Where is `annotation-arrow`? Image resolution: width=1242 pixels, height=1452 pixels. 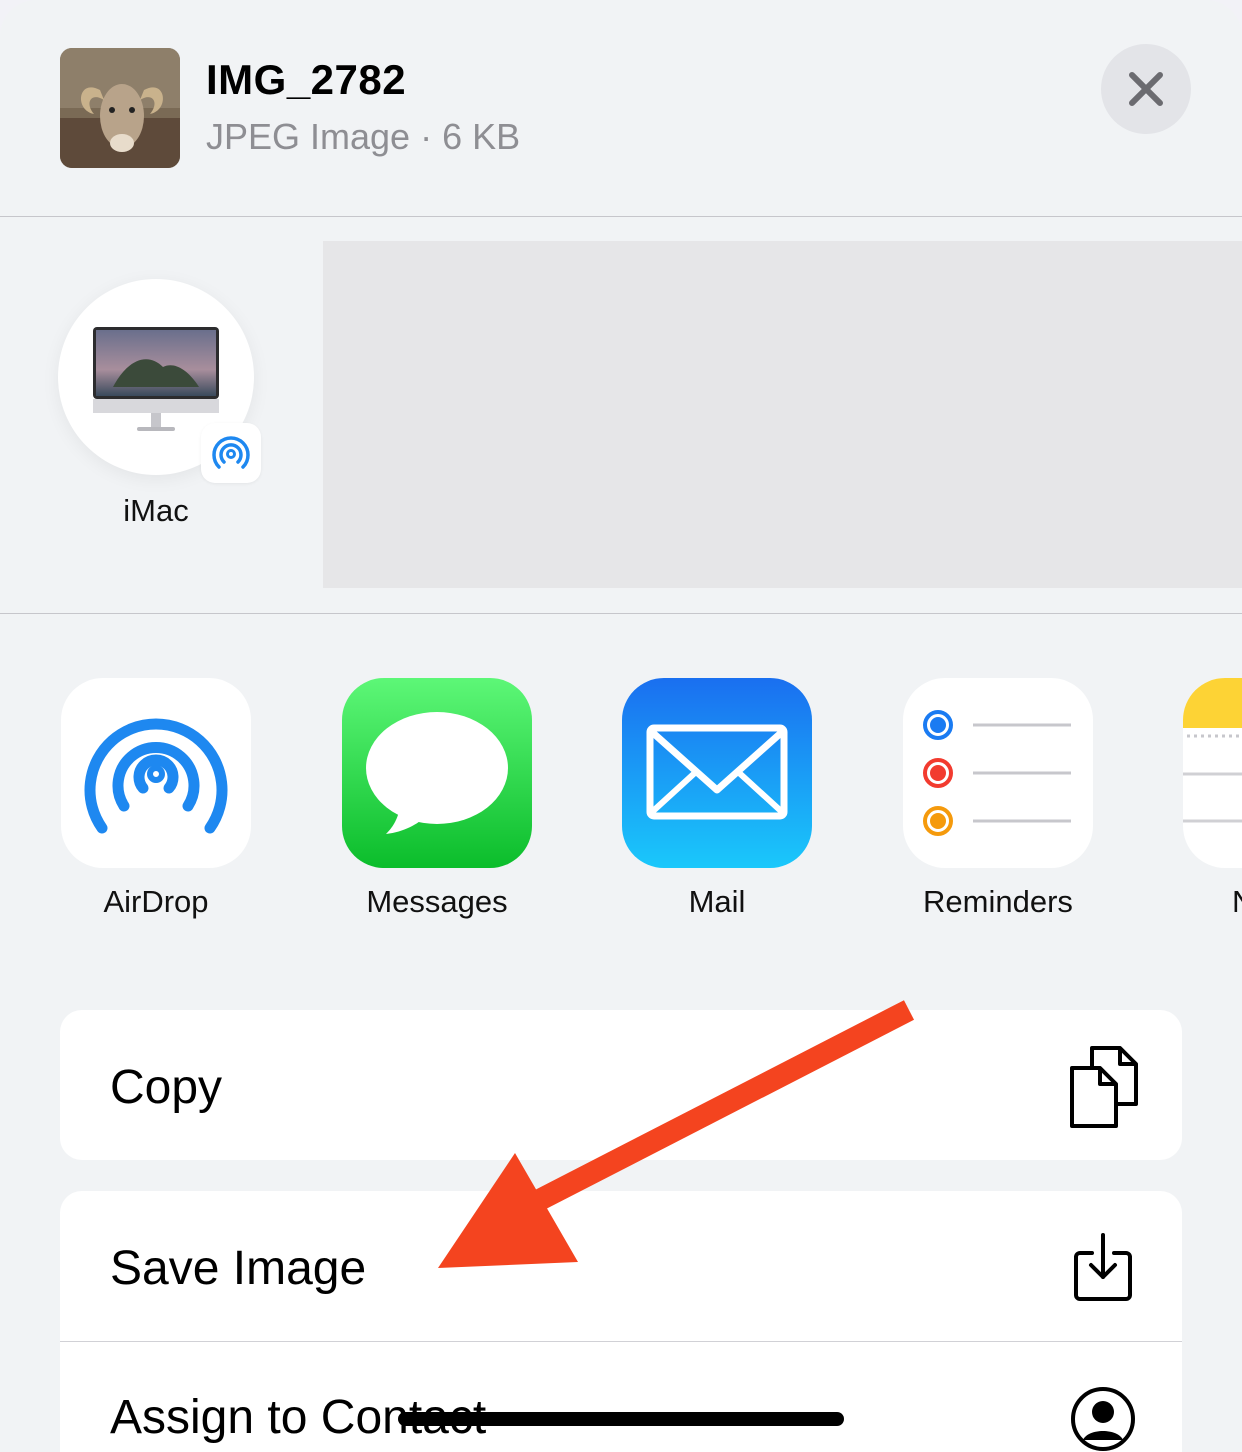 annotation-arrow is located at coordinates (676, 1134).